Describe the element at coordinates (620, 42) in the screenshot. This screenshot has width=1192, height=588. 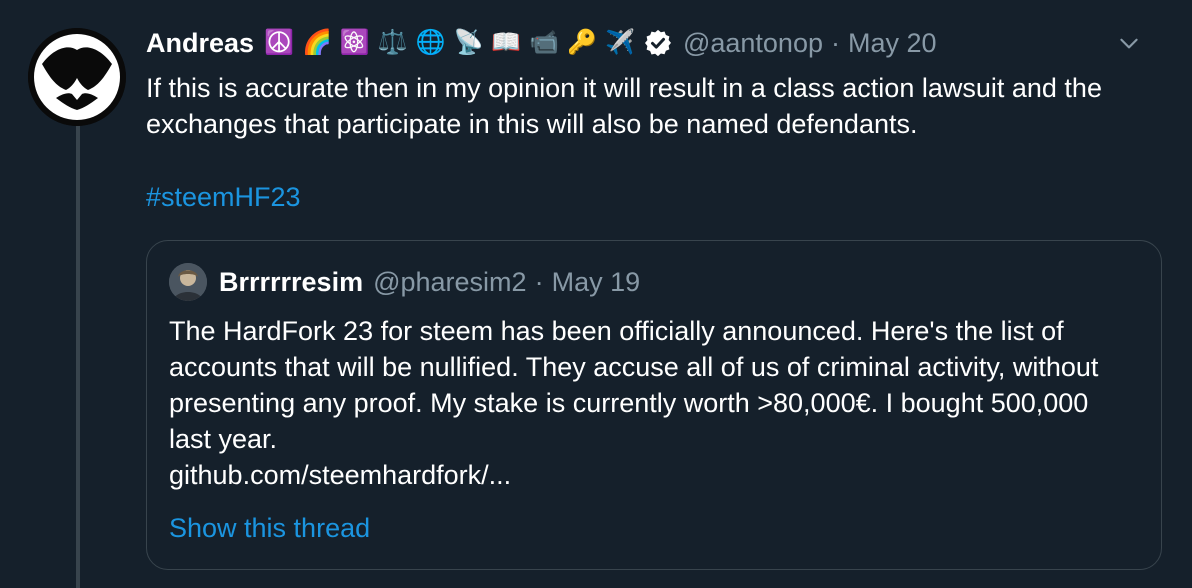
I see `name-emoji: ✈️` at that location.